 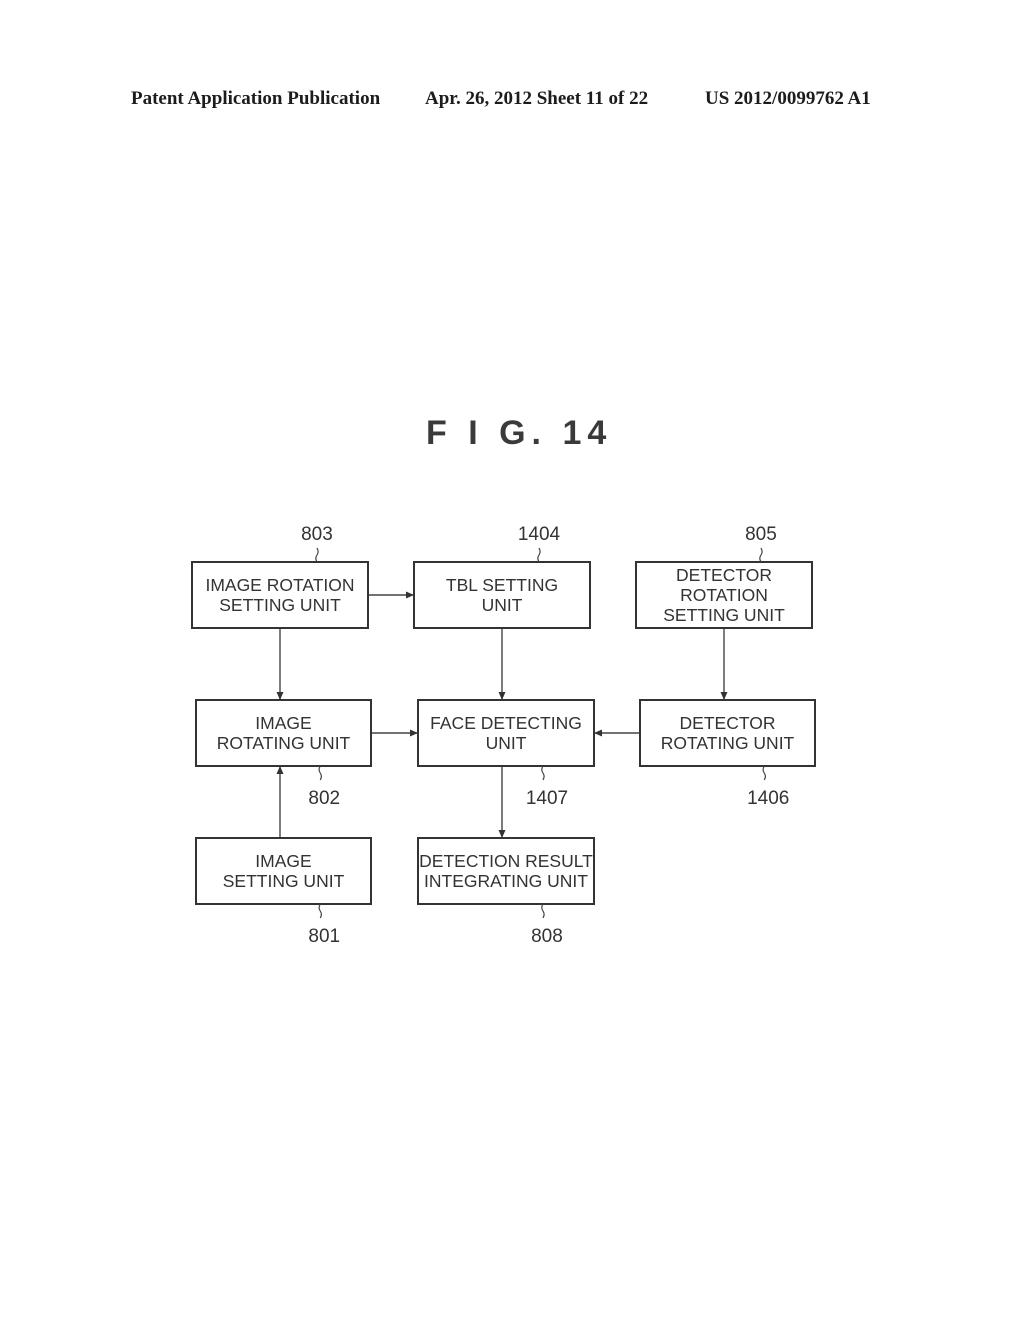 What do you see at coordinates (506, 892) in the screenshot?
I see `block-808: DETECTION RESULTINTEGRATING UNIT 808` at bounding box center [506, 892].